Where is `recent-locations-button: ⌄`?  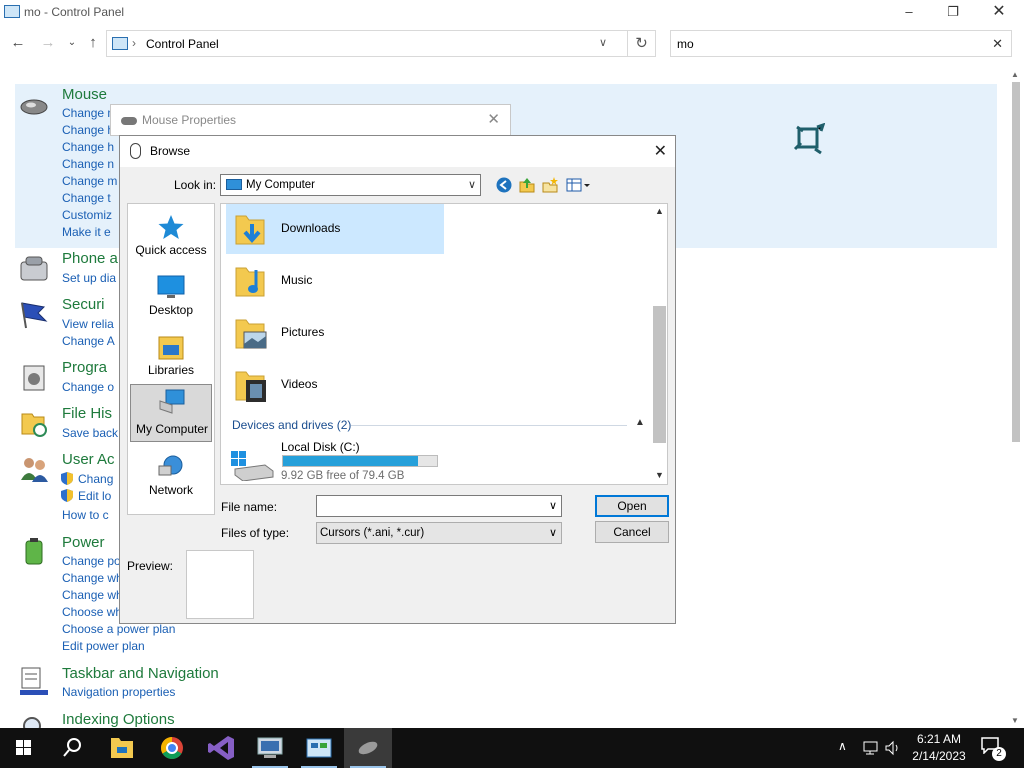 recent-locations-button: ⌄ is located at coordinates (72, 43).